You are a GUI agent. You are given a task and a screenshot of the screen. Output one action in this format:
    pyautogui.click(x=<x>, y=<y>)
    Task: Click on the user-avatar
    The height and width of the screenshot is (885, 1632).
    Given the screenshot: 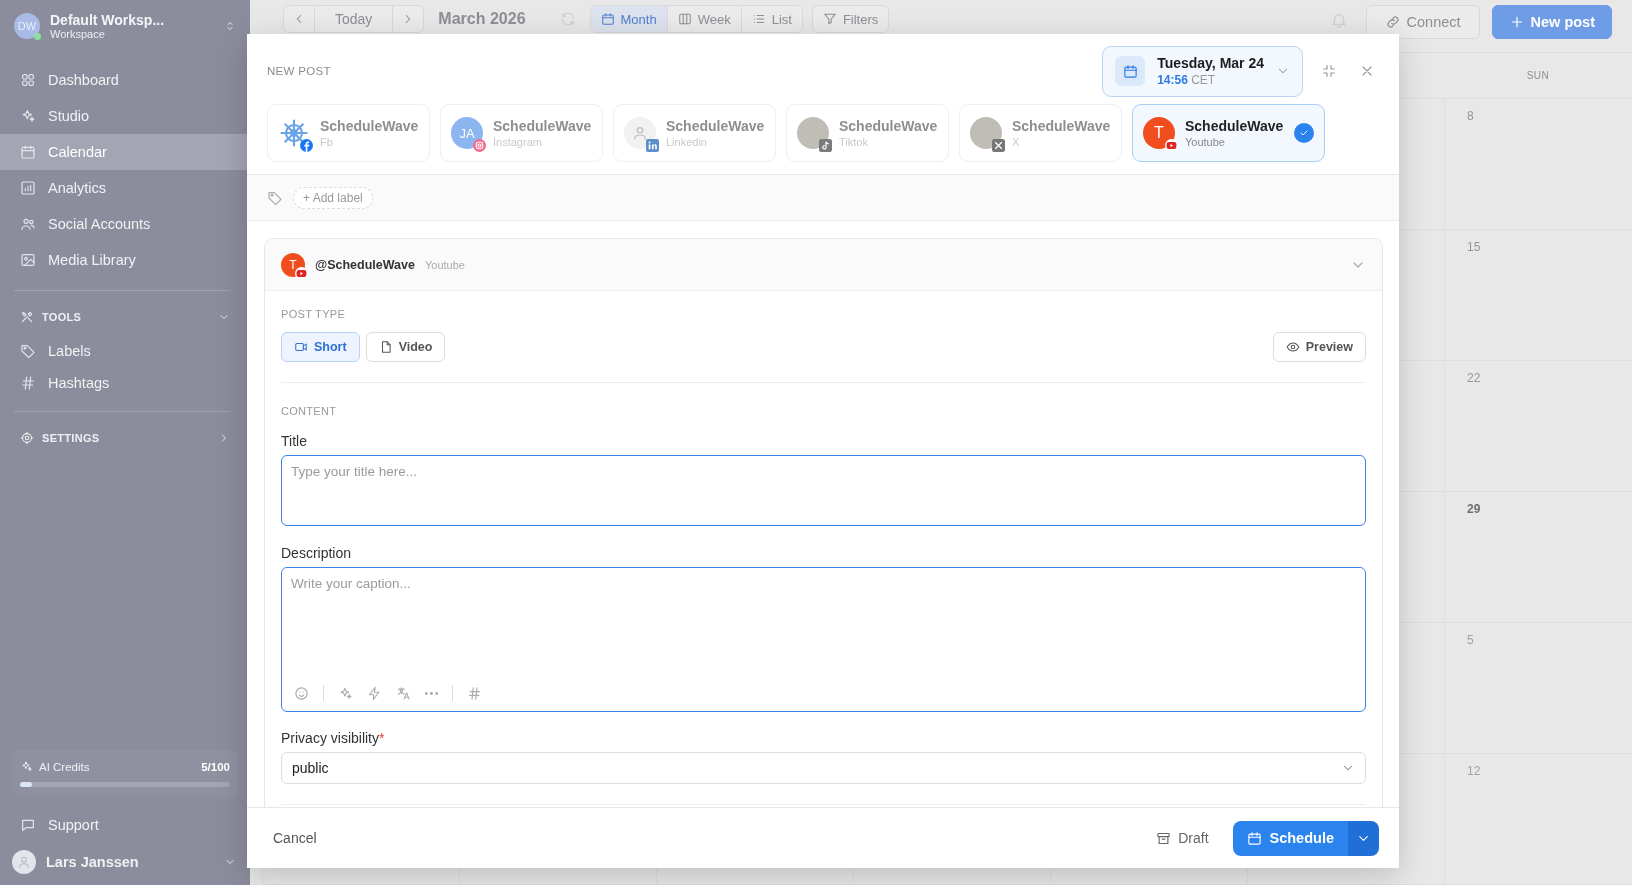 What is the action you would take?
    pyautogui.click(x=24, y=862)
    